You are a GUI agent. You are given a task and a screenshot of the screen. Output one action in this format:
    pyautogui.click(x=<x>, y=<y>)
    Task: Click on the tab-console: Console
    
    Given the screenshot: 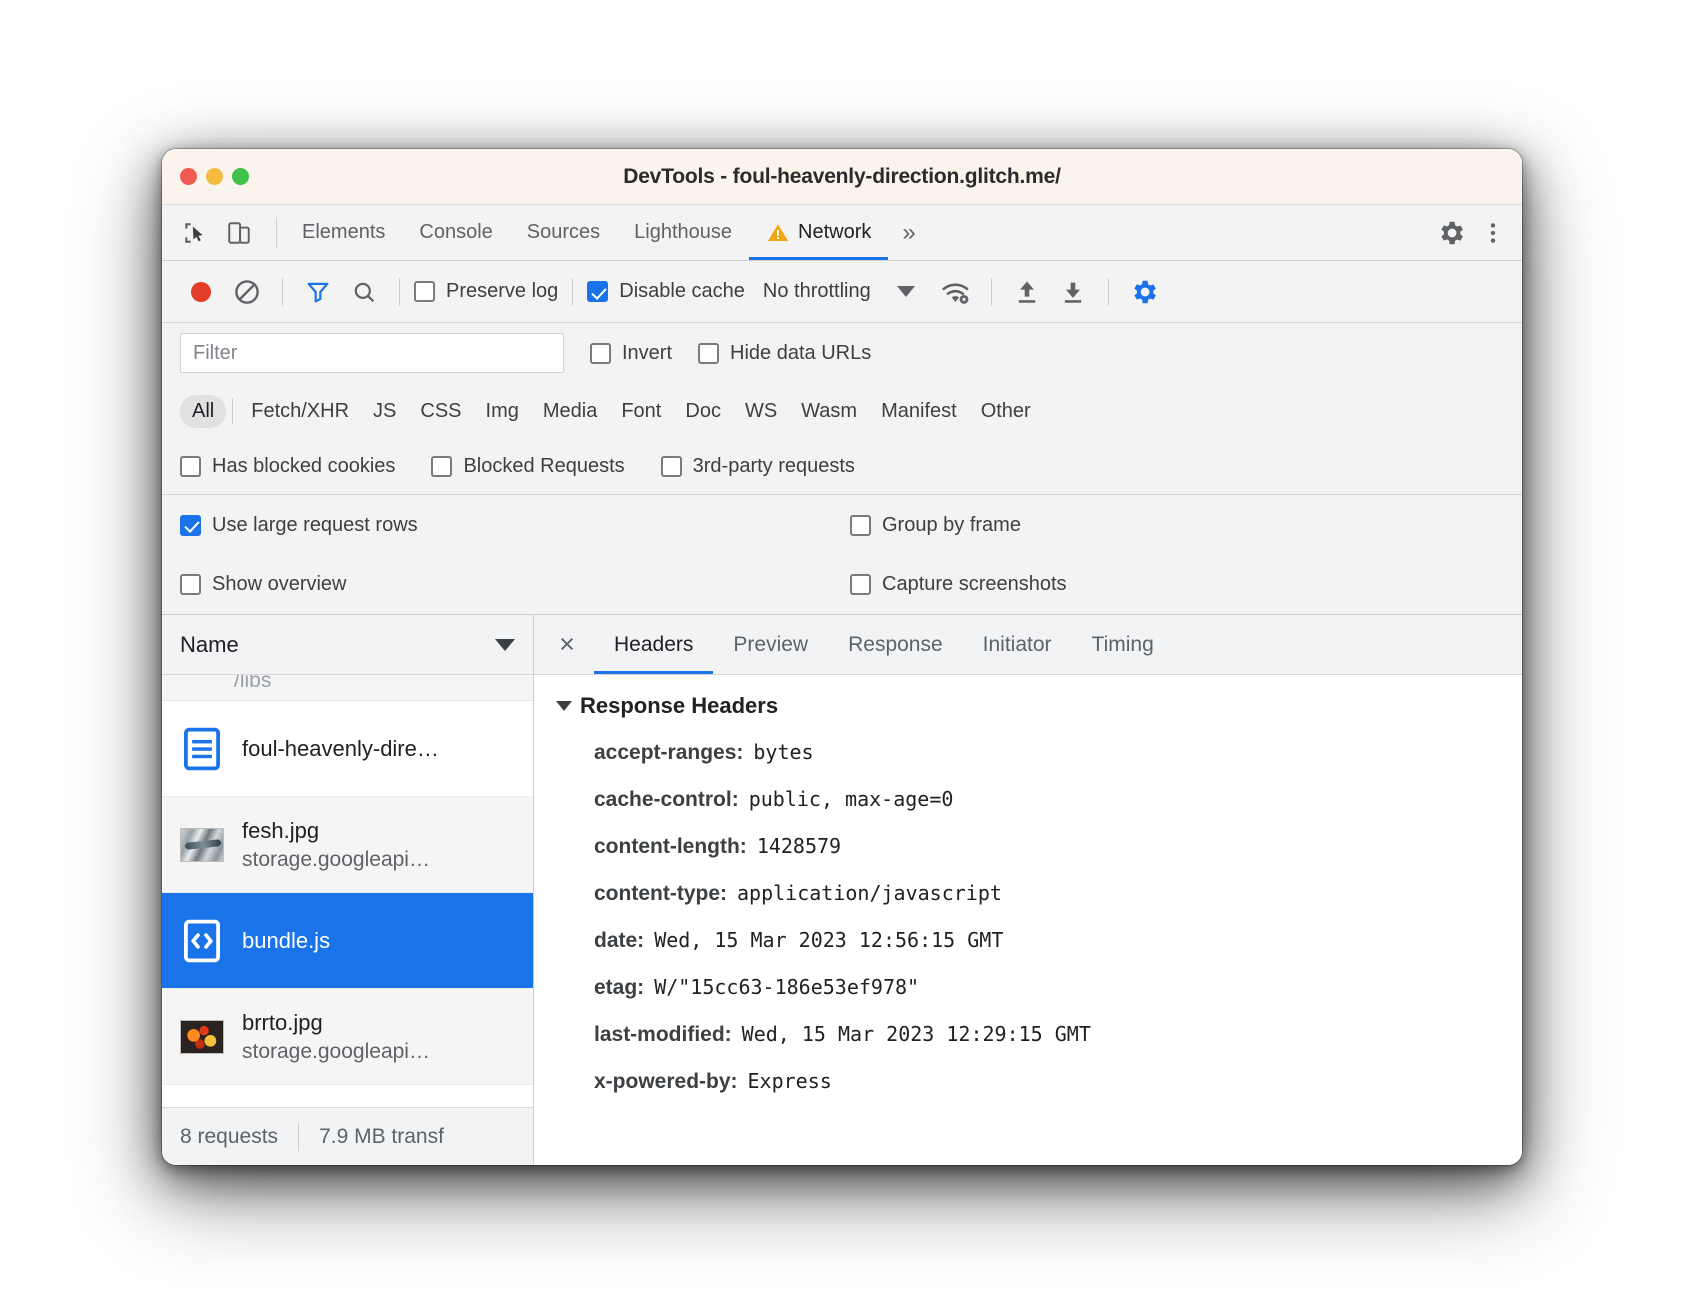 What is the action you would take?
    pyautogui.click(x=455, y=232)
    